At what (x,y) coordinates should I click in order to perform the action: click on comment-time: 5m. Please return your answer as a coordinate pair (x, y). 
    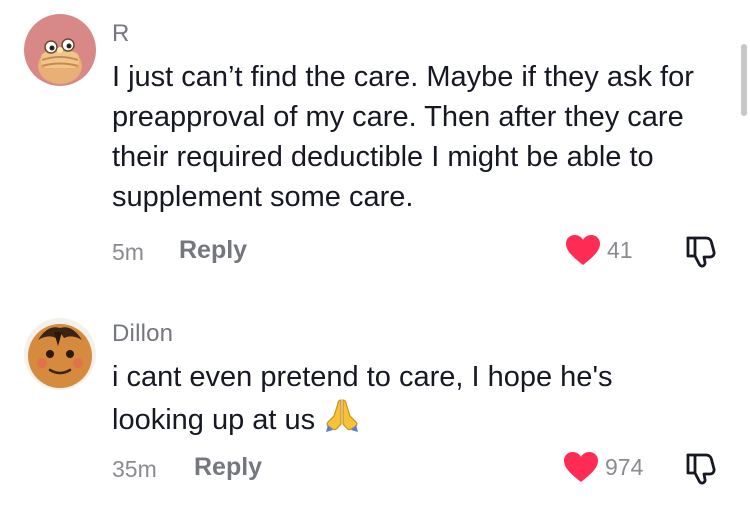
    Looking at the image, I should click on (128, 252).